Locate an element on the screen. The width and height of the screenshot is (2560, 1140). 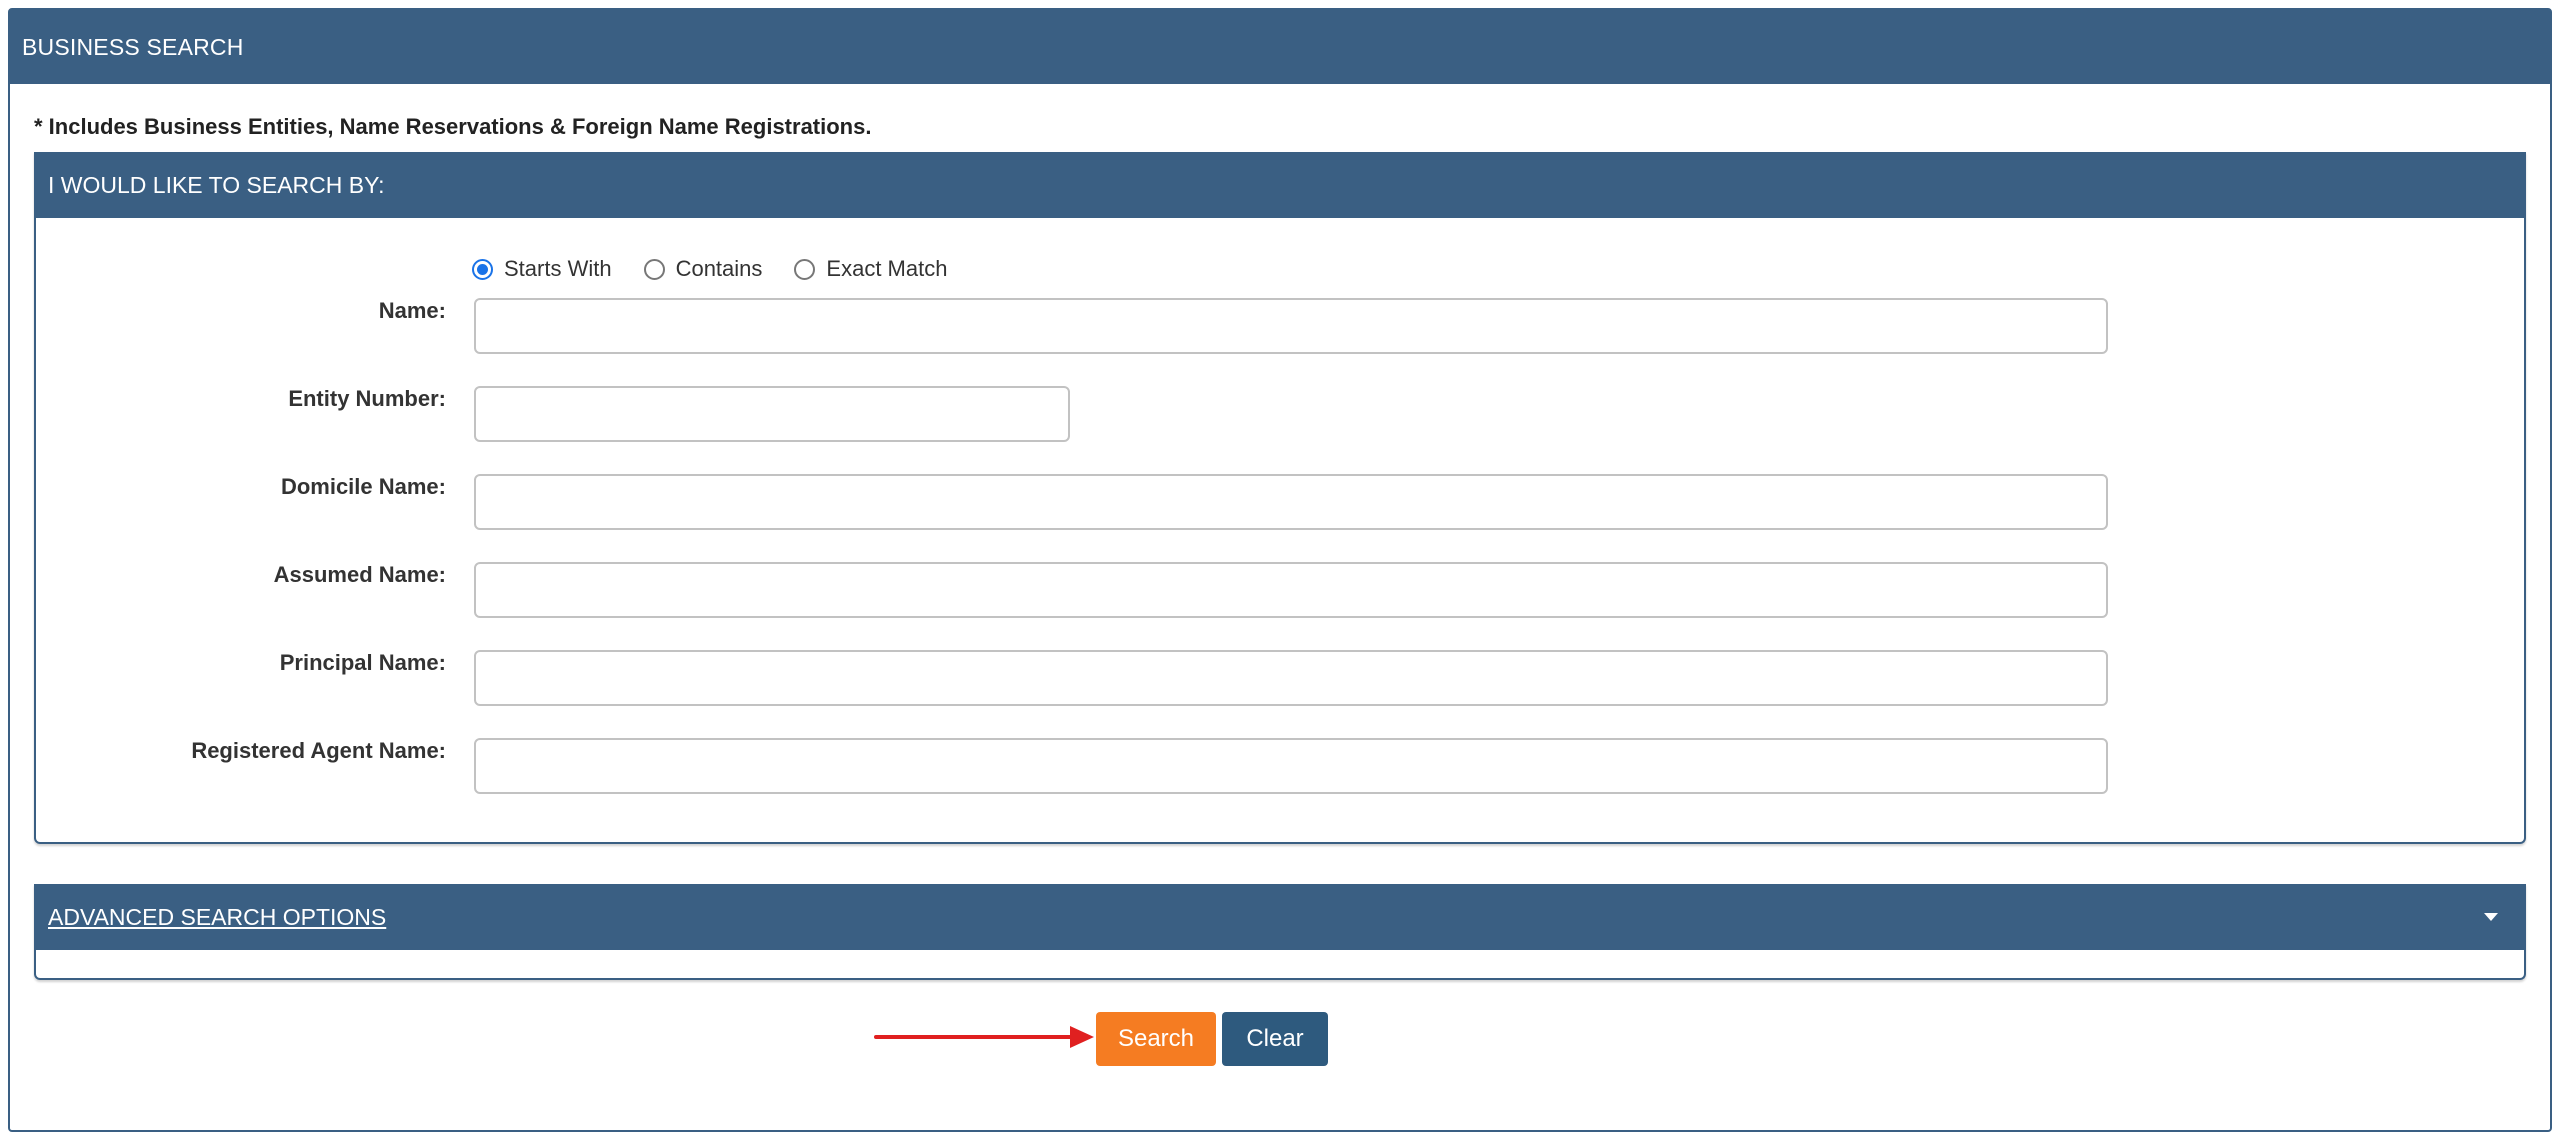
search-button: Search is located at coordinates (1156, 1039).